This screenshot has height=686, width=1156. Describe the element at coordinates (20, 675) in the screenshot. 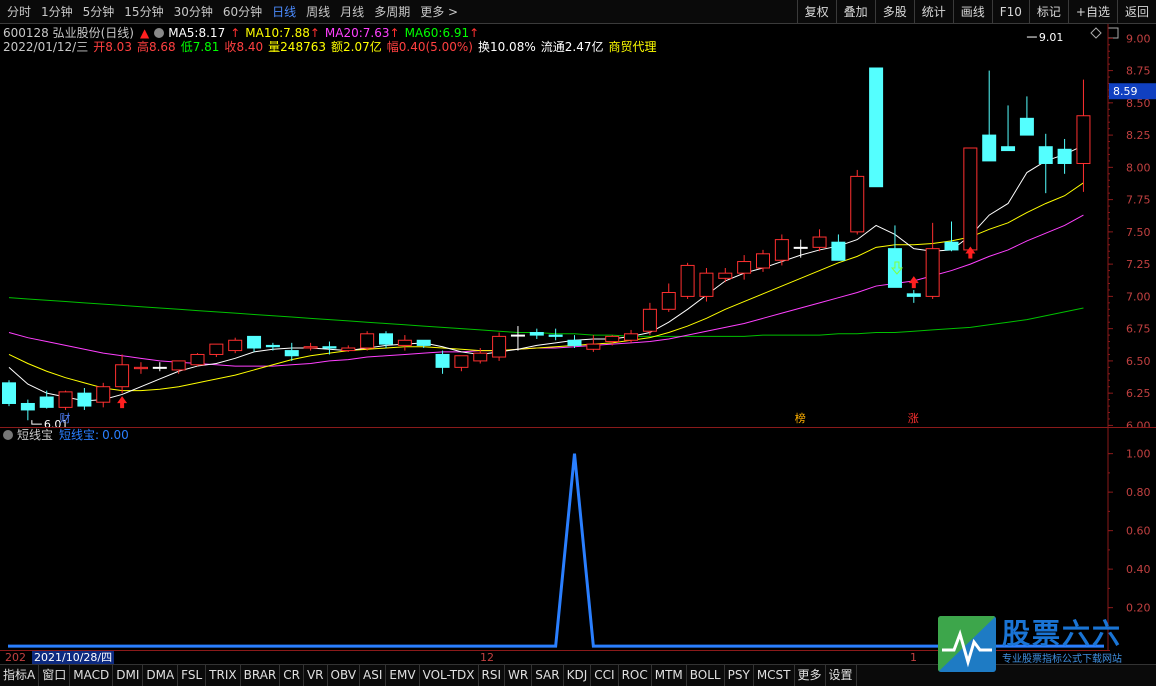

I see `indicator-tab-0: 指标A` at that location.